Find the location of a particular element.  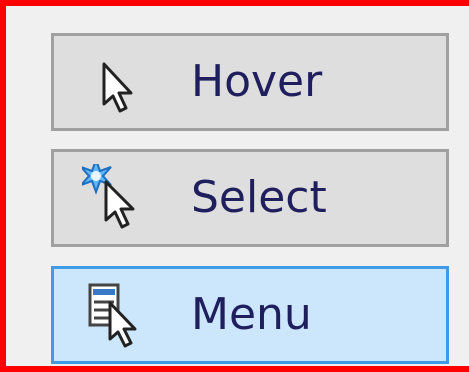

menu-cursor-icon is located at coordinates (112, 315).